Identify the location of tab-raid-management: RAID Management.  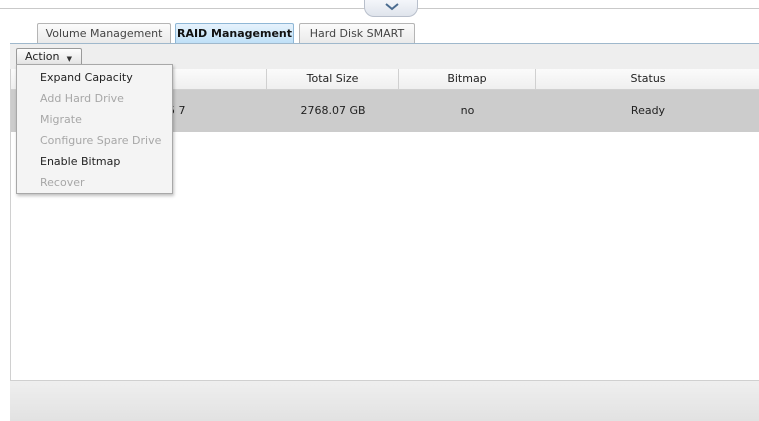
(234, 33).